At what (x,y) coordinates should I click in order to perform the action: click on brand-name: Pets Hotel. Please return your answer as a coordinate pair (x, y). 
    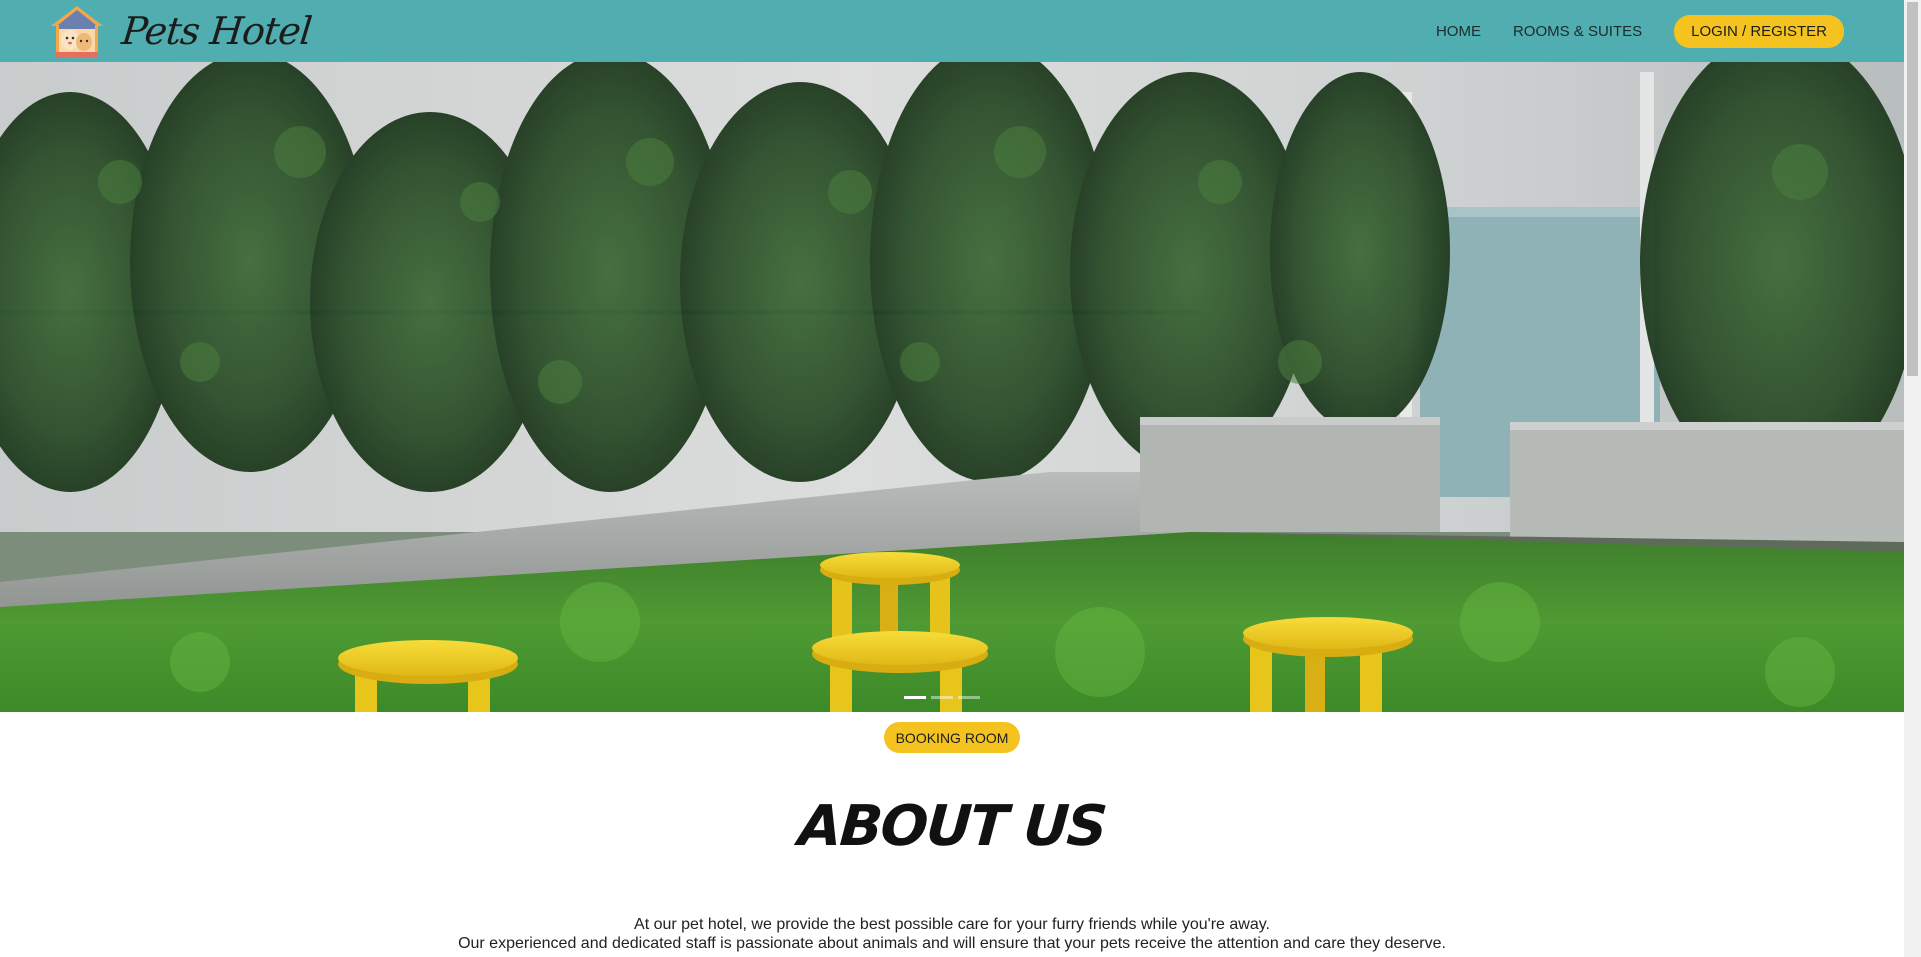
    Looking at the image, I should click on (216, 31).